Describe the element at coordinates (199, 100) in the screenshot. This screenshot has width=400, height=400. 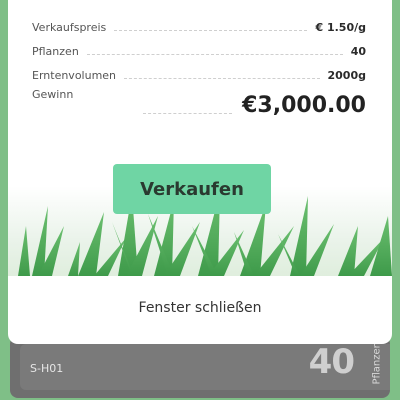
I see `summary-row-profit: Gewinn €3,000.00` at that location.